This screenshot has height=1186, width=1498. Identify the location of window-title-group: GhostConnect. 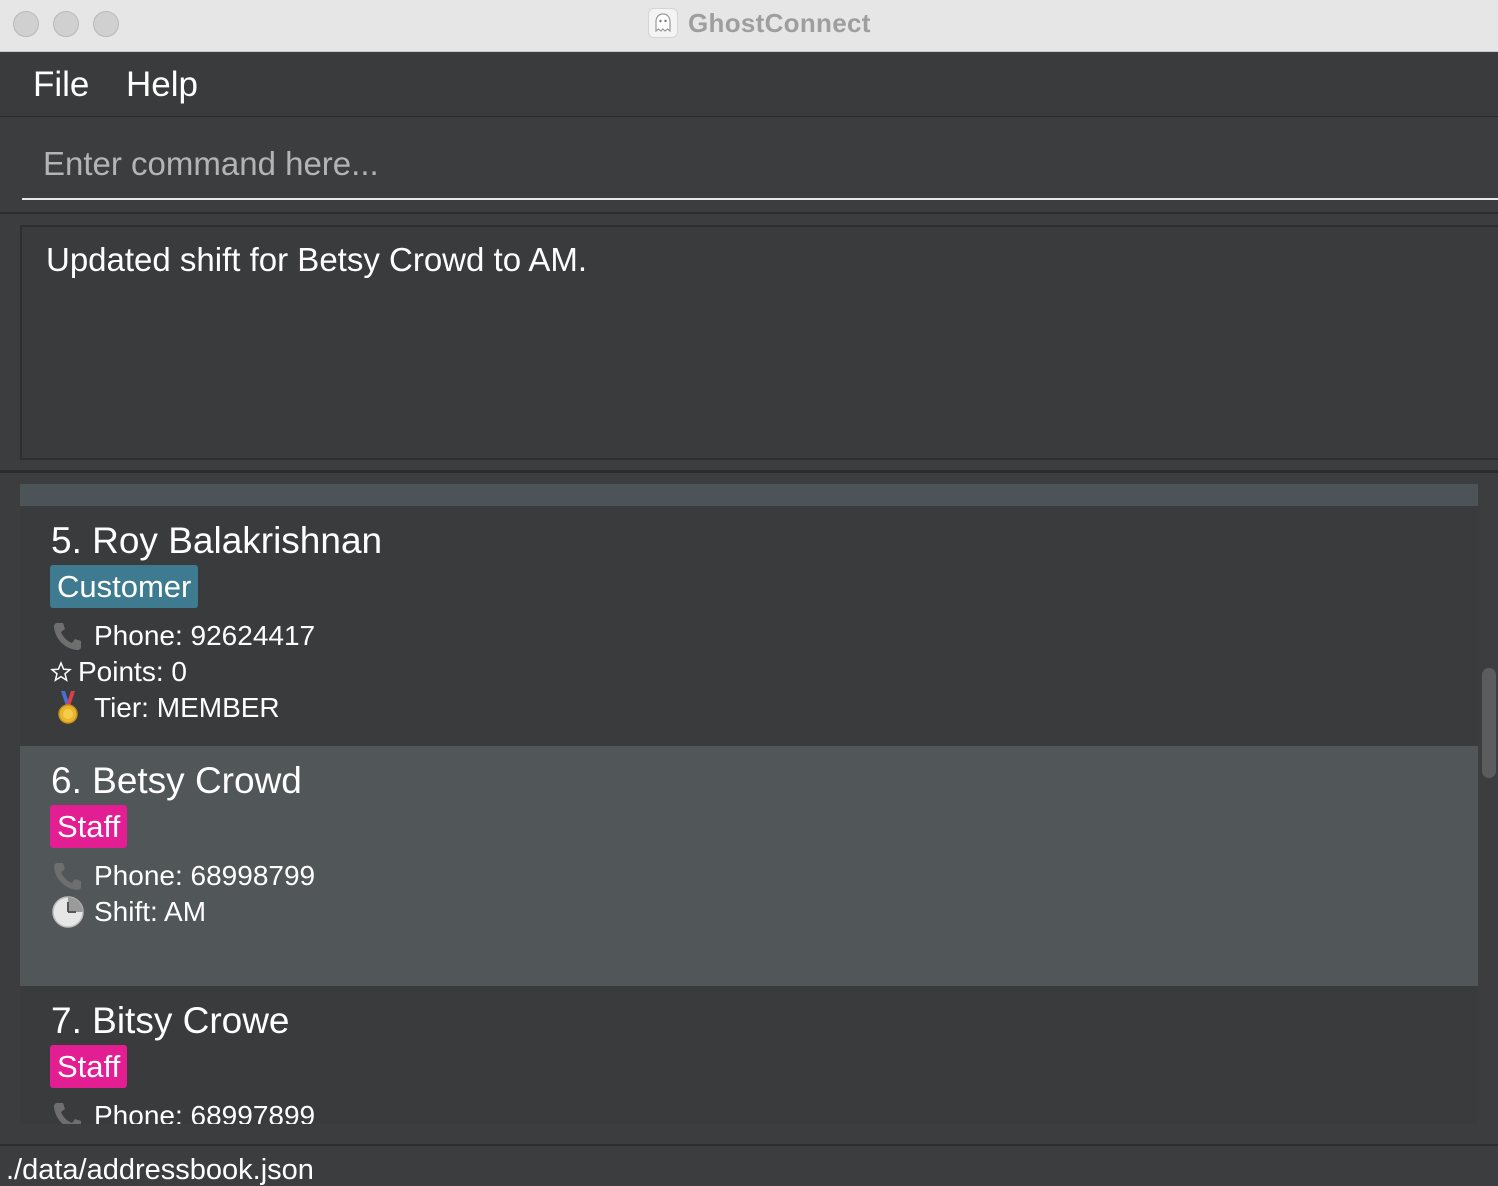
(759, 23).